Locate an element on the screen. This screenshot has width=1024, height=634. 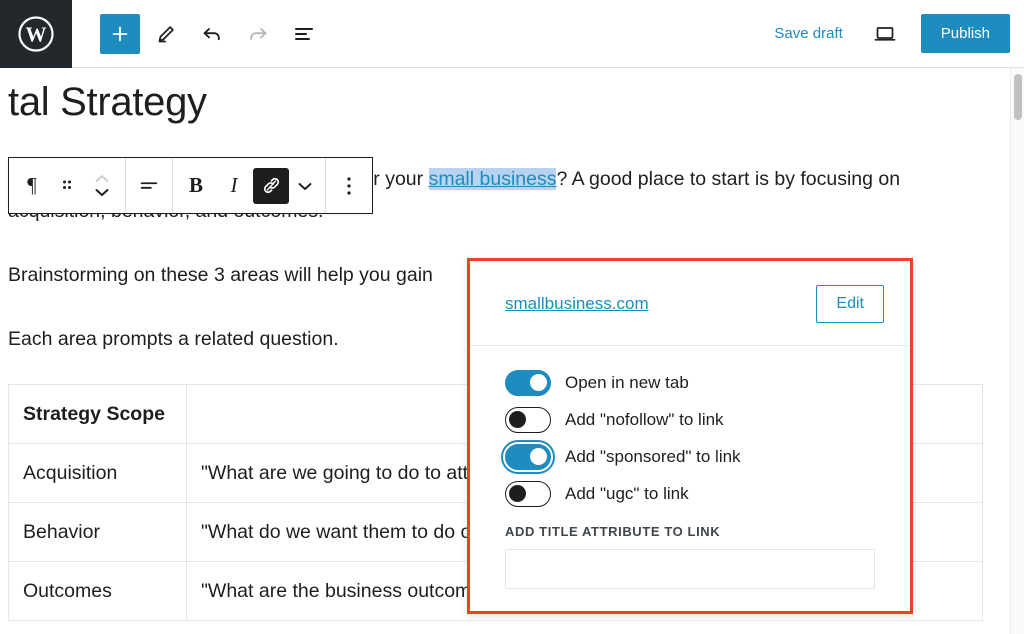
top-bar-spacer is located at coordinates (546, 33).